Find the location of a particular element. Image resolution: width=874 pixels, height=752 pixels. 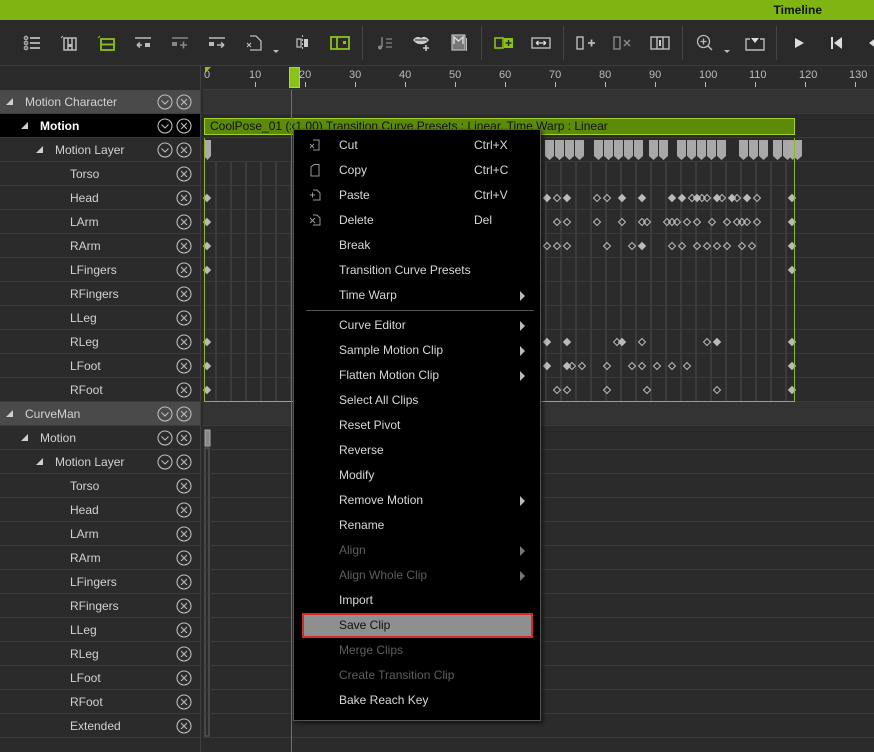

menu-item-reset-pivot: Reset Pivot is located at coordinates (417, 425).